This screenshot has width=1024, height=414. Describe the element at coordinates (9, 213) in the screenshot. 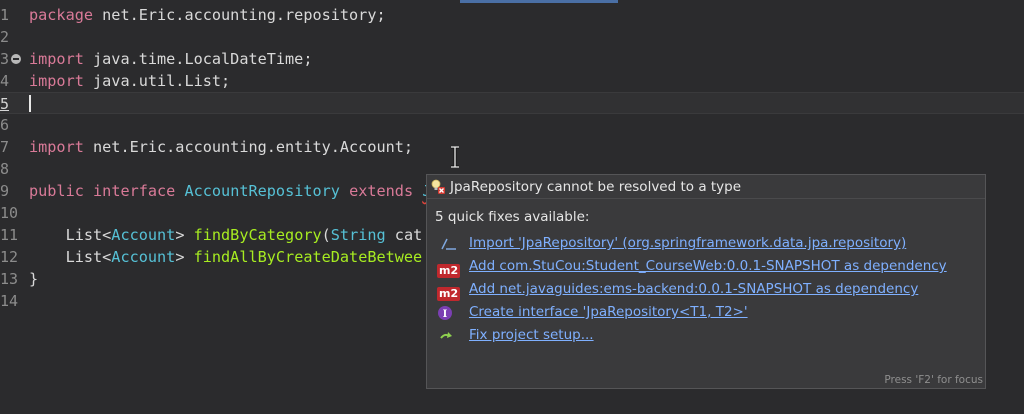

I see `line-number: 10` at that location.